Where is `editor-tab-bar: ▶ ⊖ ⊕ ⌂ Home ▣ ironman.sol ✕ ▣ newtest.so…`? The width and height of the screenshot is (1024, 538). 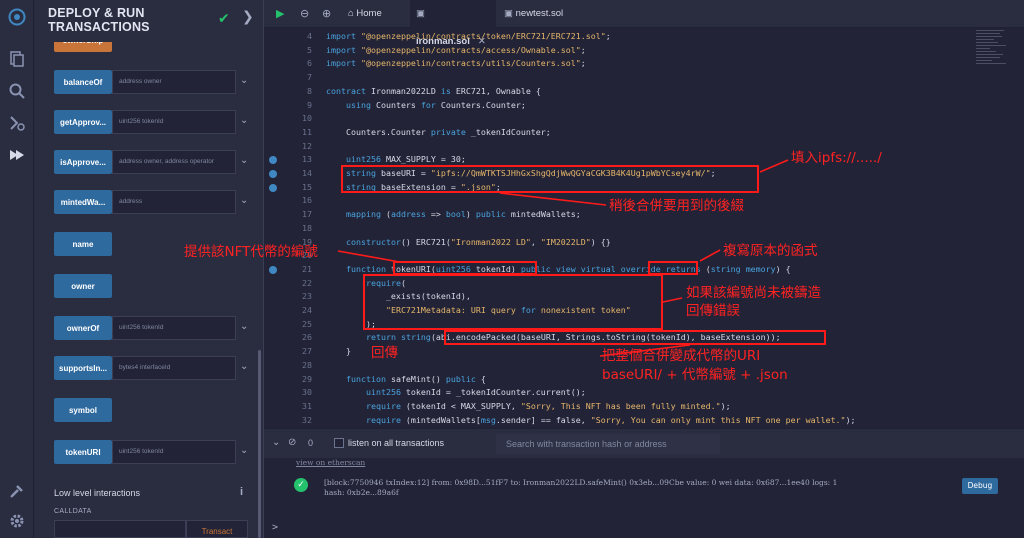
editor-tab-bar: ▶ ⊖ ⊕ ⌂ Home ▣ ironman.sol ✕ ▣ newtest.so… is located at coordinates (644, 23).